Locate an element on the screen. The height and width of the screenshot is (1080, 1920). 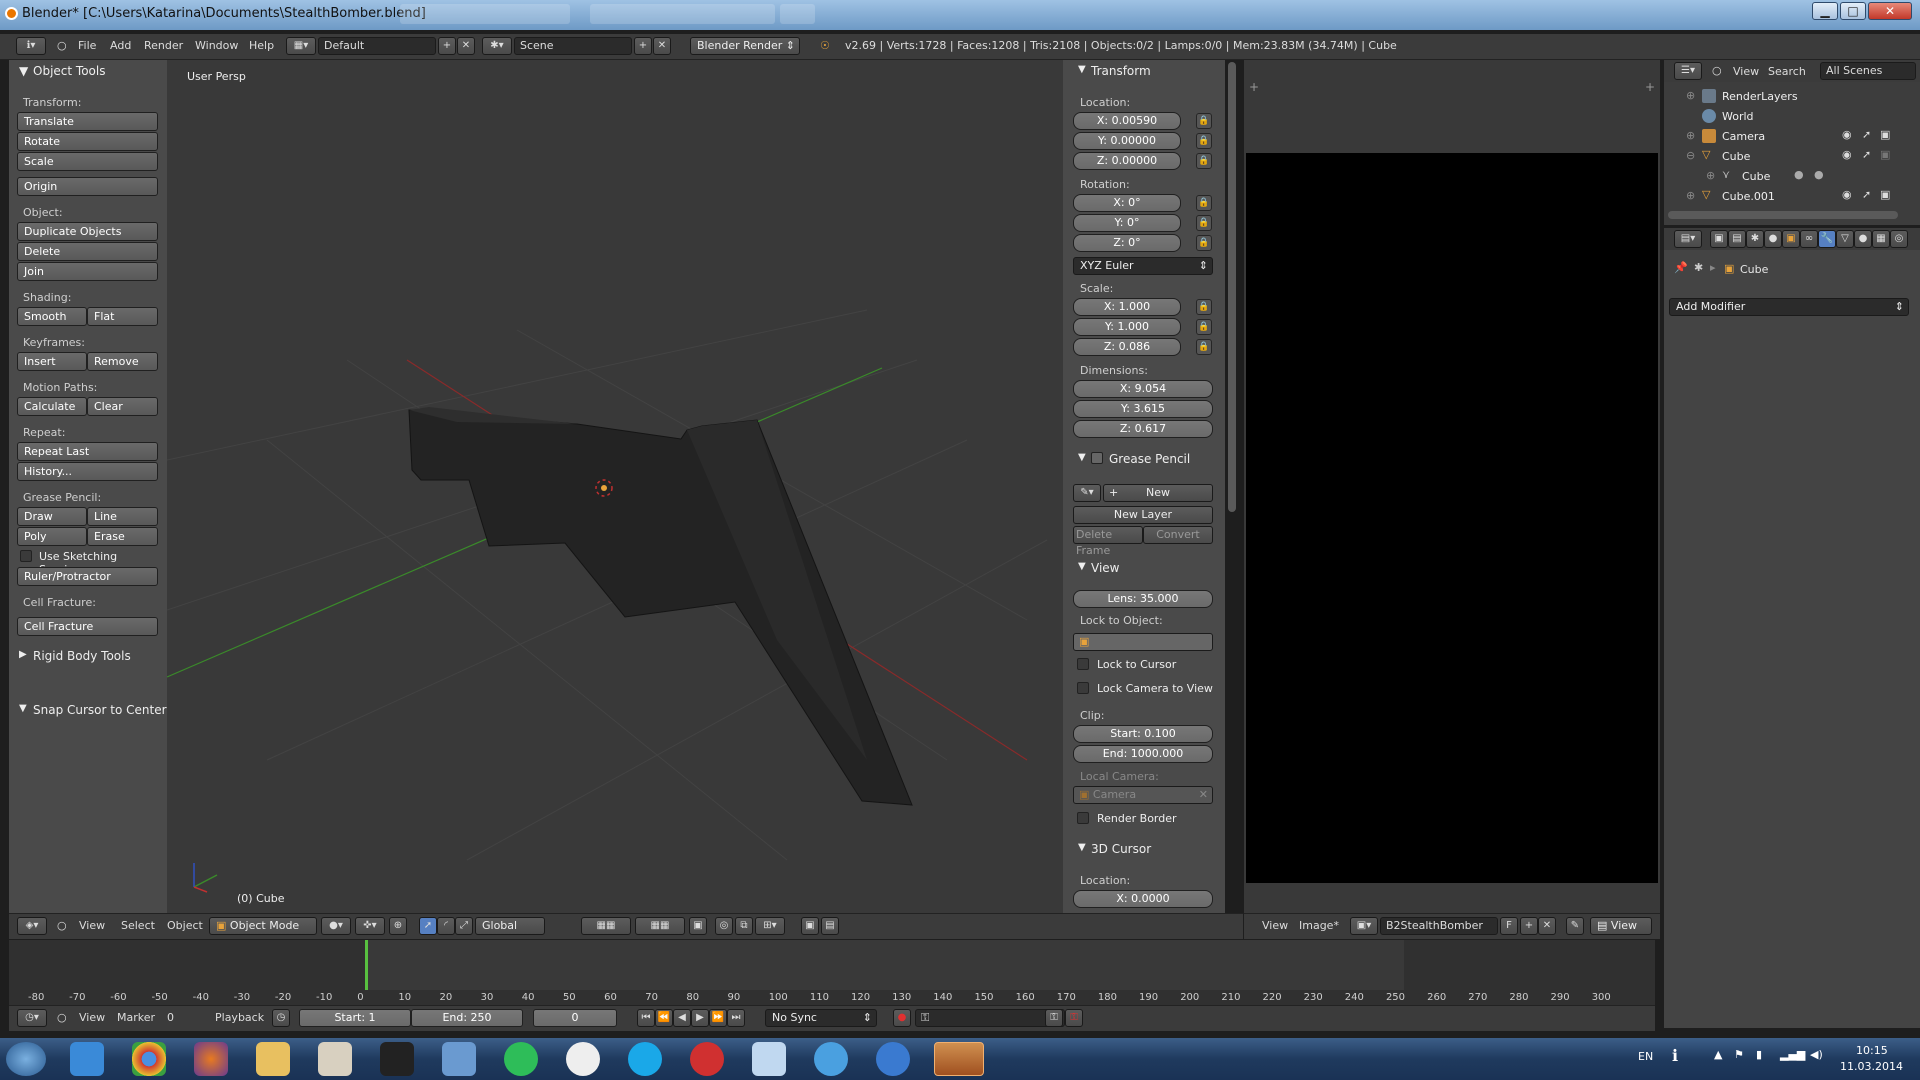
outliner-row: ⊕ ⋎ Cube ● ● is located at coordinates (1783, 177).